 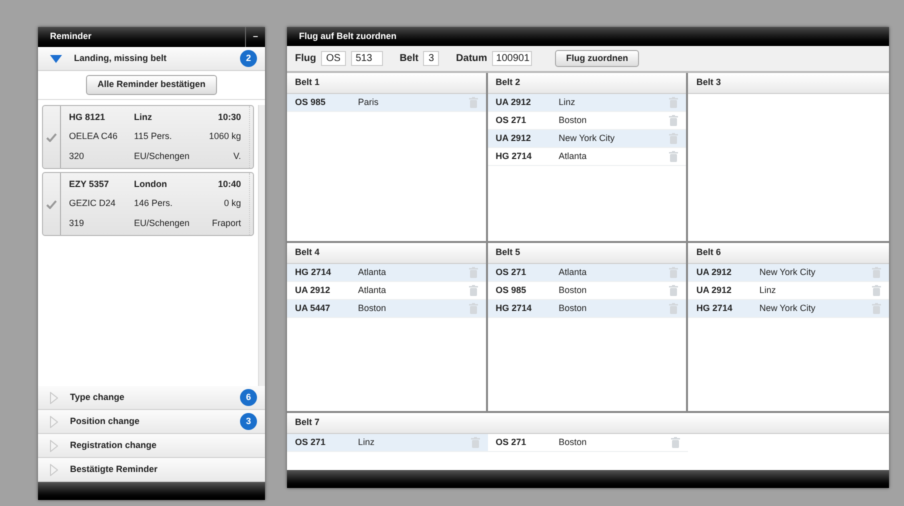 I want to click on card-text: V., so click(x=237, y=156).